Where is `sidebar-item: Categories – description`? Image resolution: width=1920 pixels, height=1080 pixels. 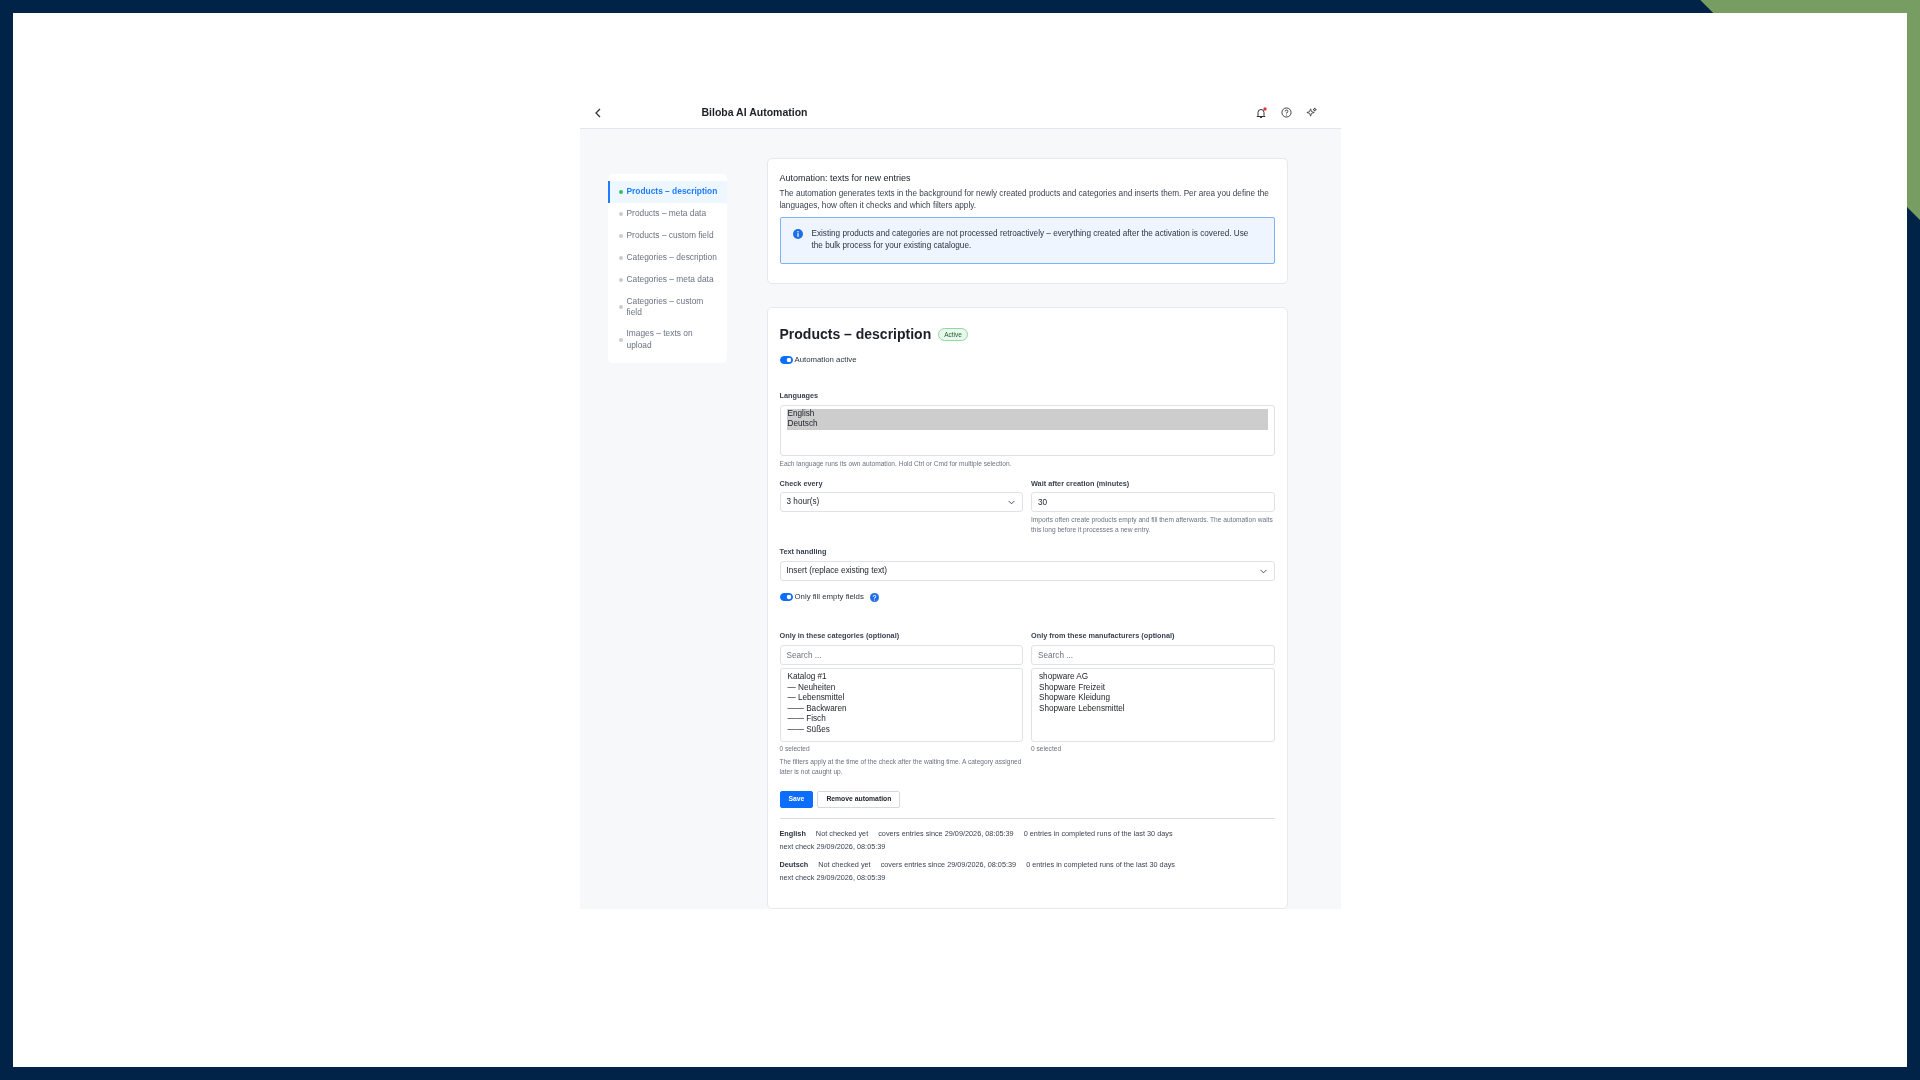
sidebar-item: Categories – description is located at coordinates (667, 257).